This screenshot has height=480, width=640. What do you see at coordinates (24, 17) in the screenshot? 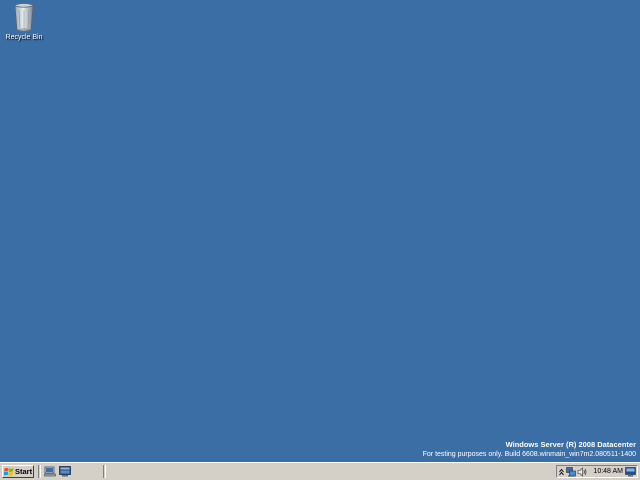
I see `recycle-bin-icon` at bounding box center [24, 17].